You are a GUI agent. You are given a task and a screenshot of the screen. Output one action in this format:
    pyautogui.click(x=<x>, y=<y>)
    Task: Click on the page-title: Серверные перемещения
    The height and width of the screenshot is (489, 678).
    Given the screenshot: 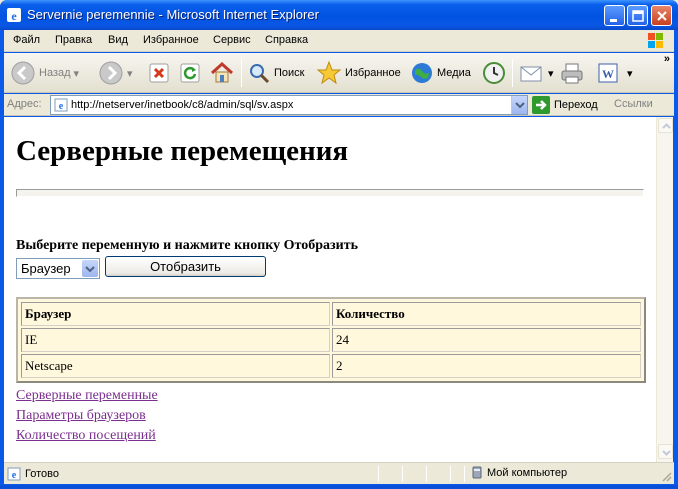 What is the action you would take?
    pyautogui.click(x=182, y=151)
    